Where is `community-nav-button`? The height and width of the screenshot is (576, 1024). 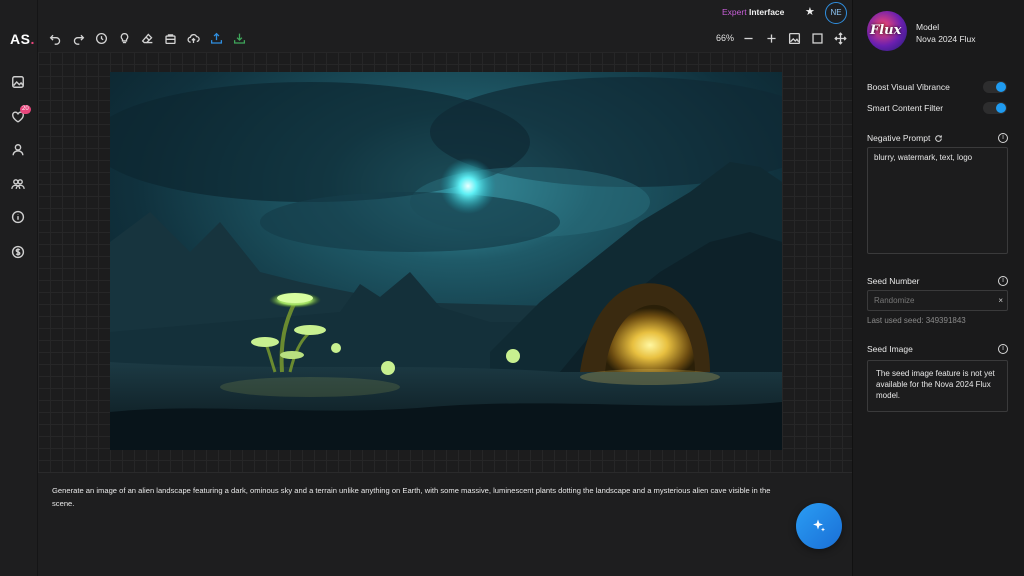
community-nav-button is located at coordinates (18, 184).